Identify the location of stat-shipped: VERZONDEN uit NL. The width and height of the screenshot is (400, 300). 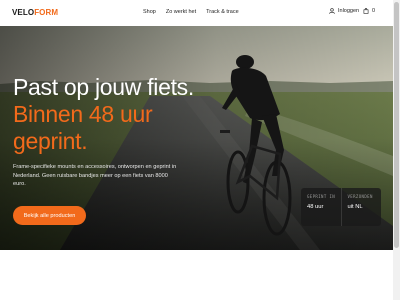
(361, 207).